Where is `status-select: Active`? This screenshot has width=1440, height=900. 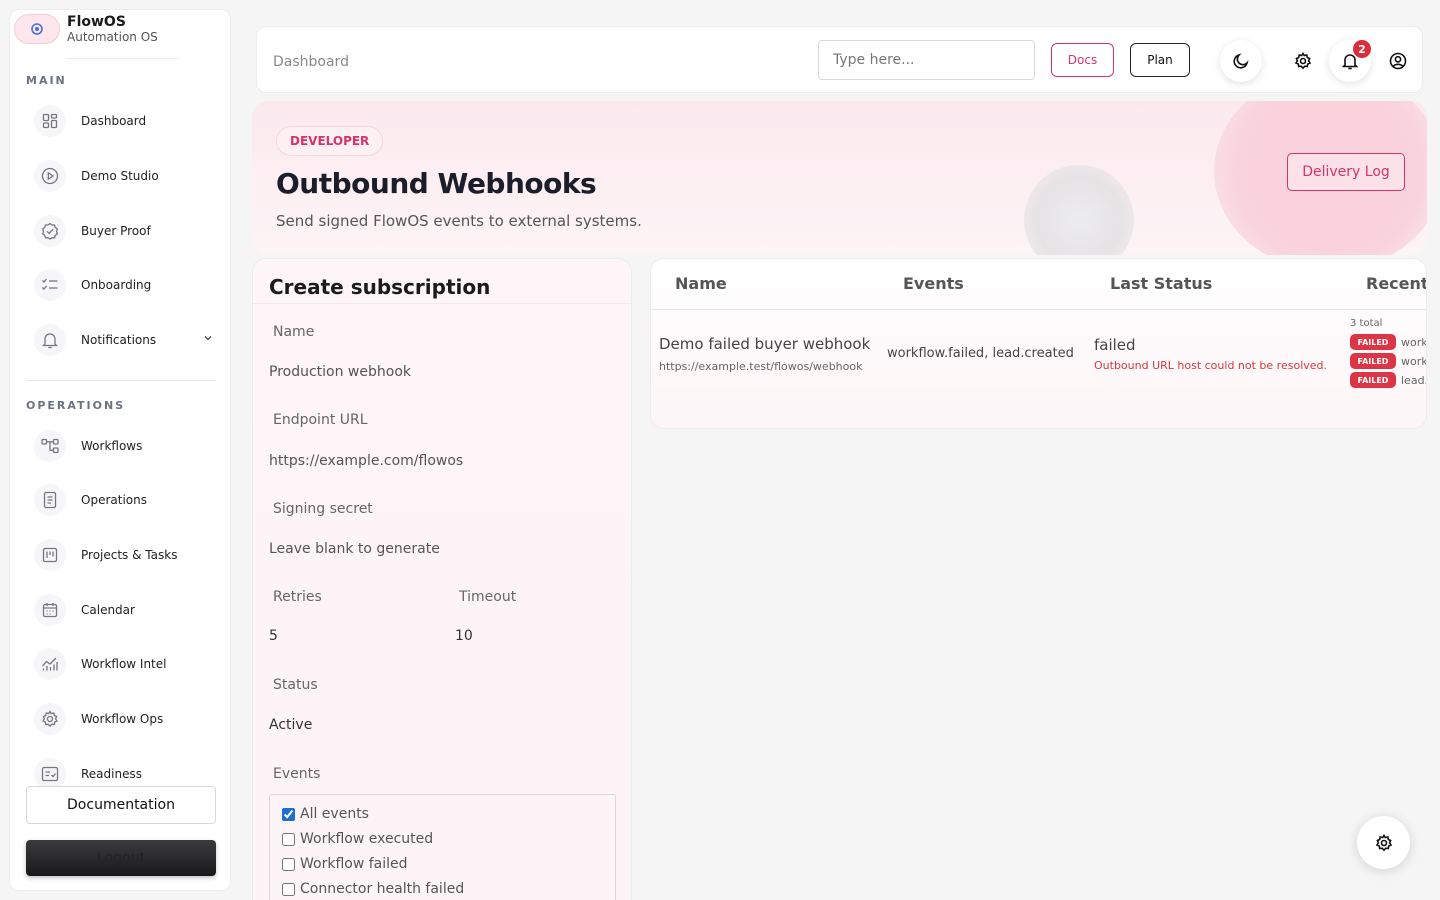
status-select: Active is located at coordinates (290, 725).